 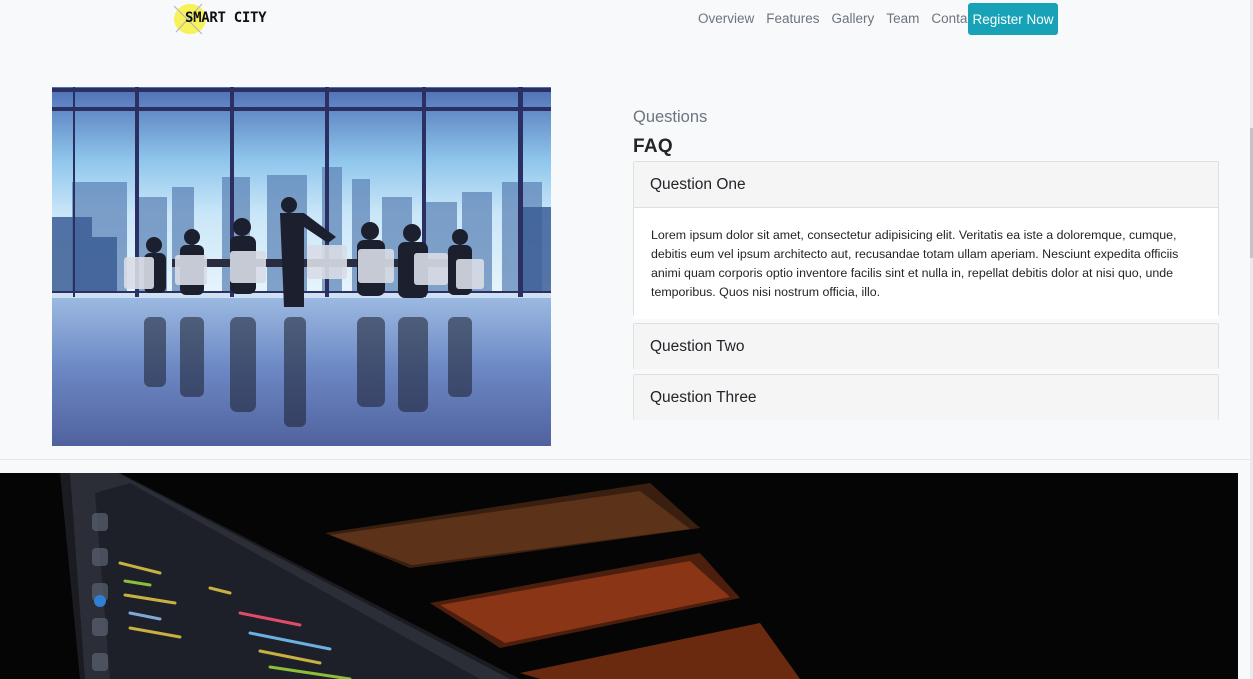 I want to click on faq-question-two-header: Question Two, so click(x=926, y=346).